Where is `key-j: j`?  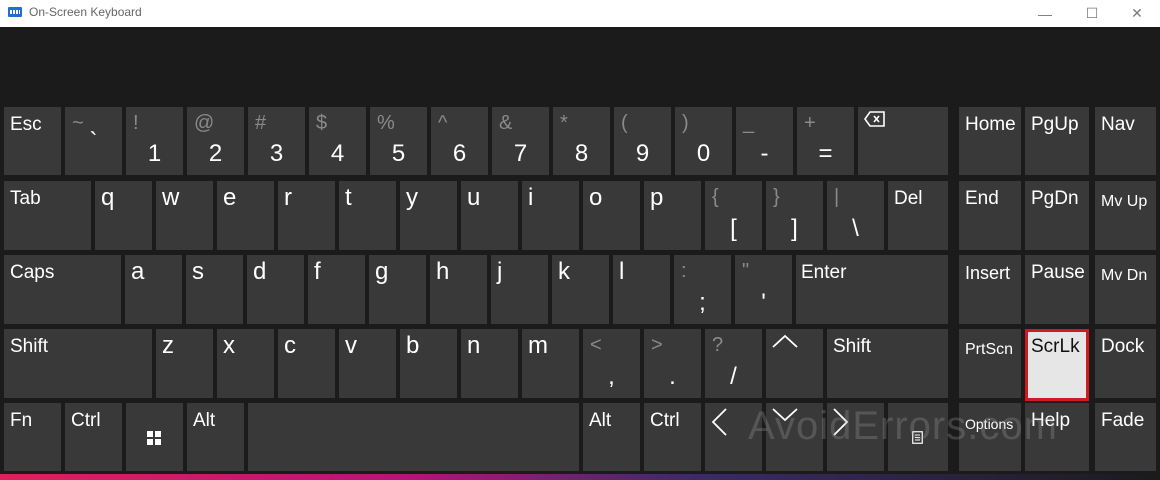 key-j: j is located at coordinates (519, 289).